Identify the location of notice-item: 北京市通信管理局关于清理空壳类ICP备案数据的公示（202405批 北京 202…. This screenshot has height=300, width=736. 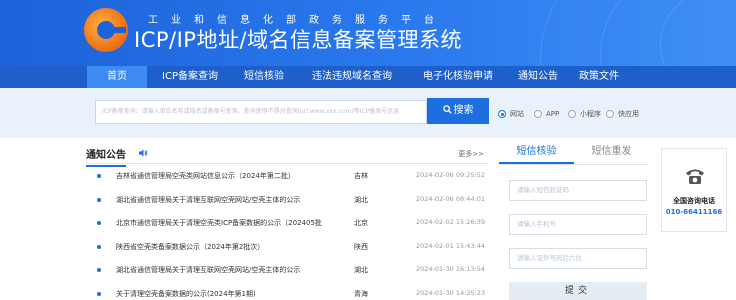
(287, 225).